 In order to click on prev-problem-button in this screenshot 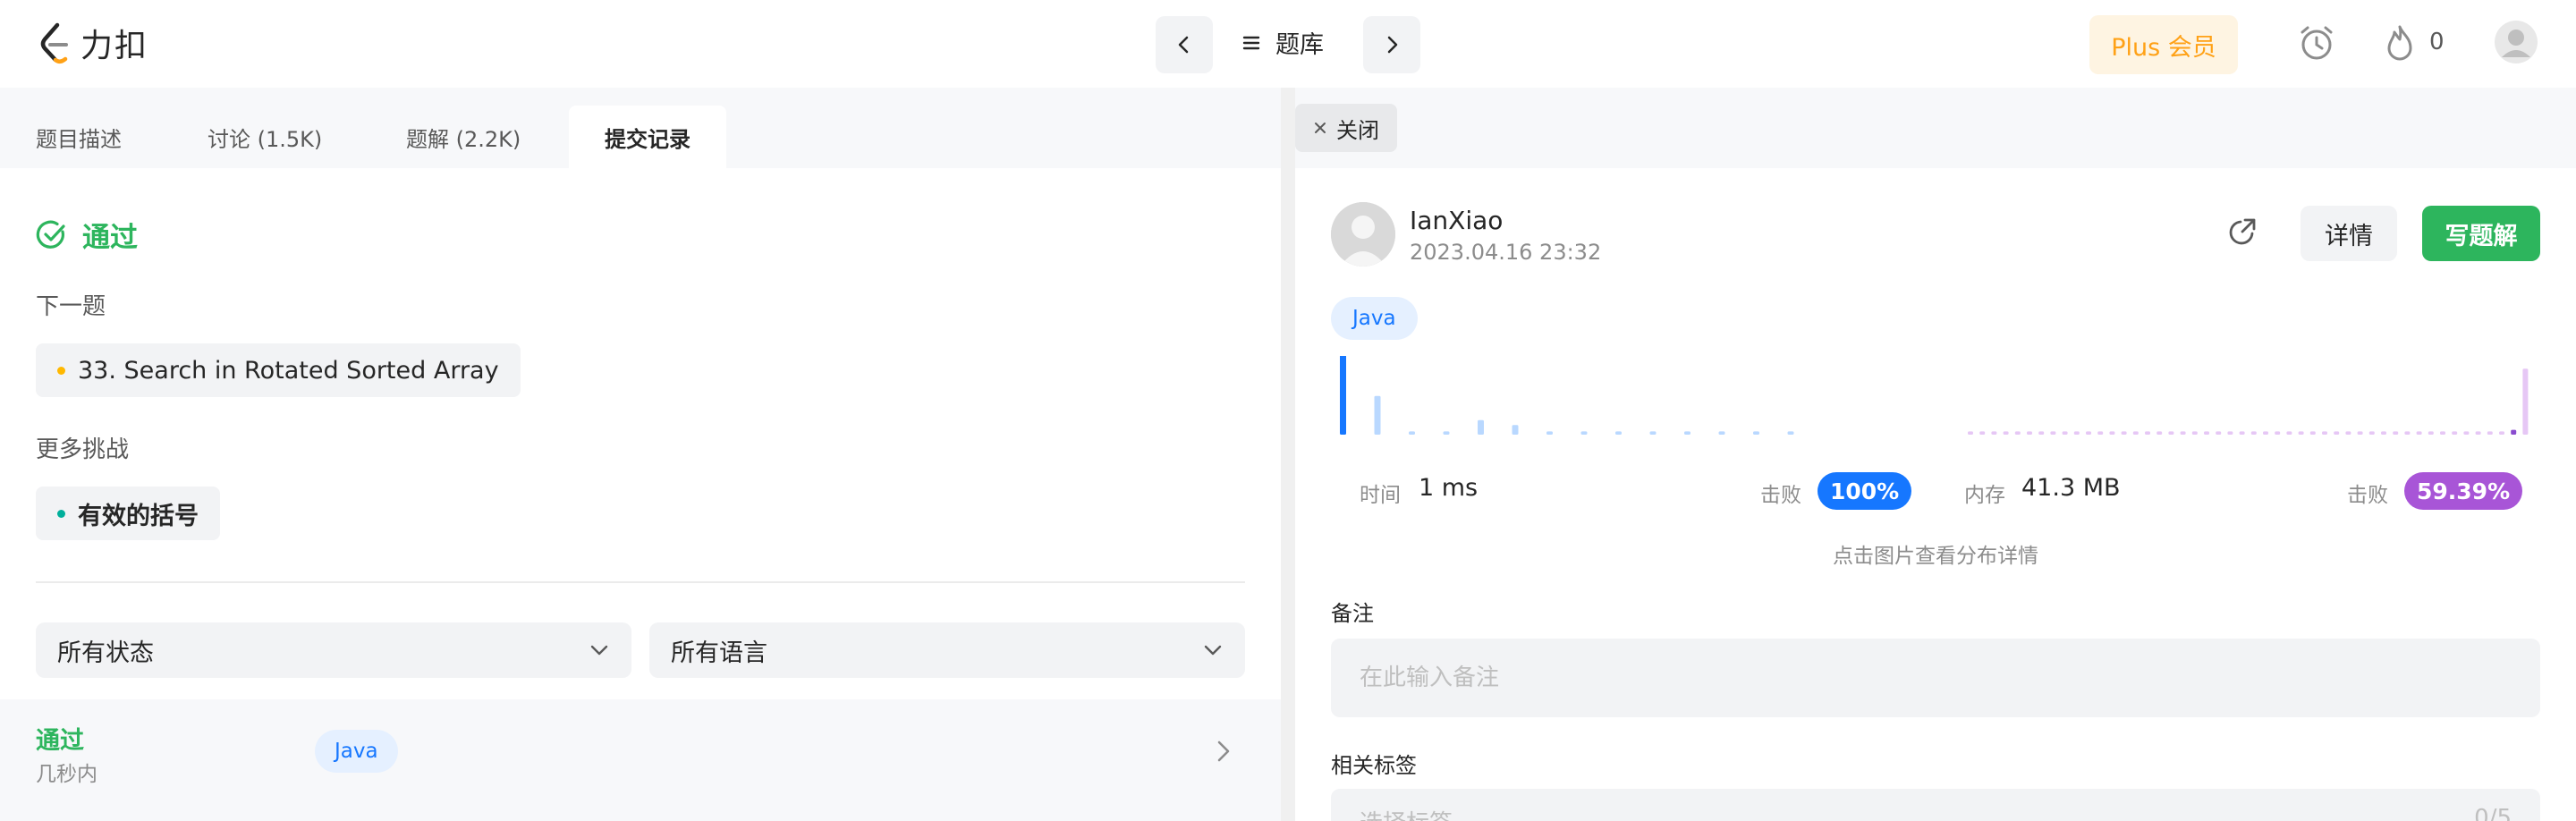, I will do `click(1184, 44)`.